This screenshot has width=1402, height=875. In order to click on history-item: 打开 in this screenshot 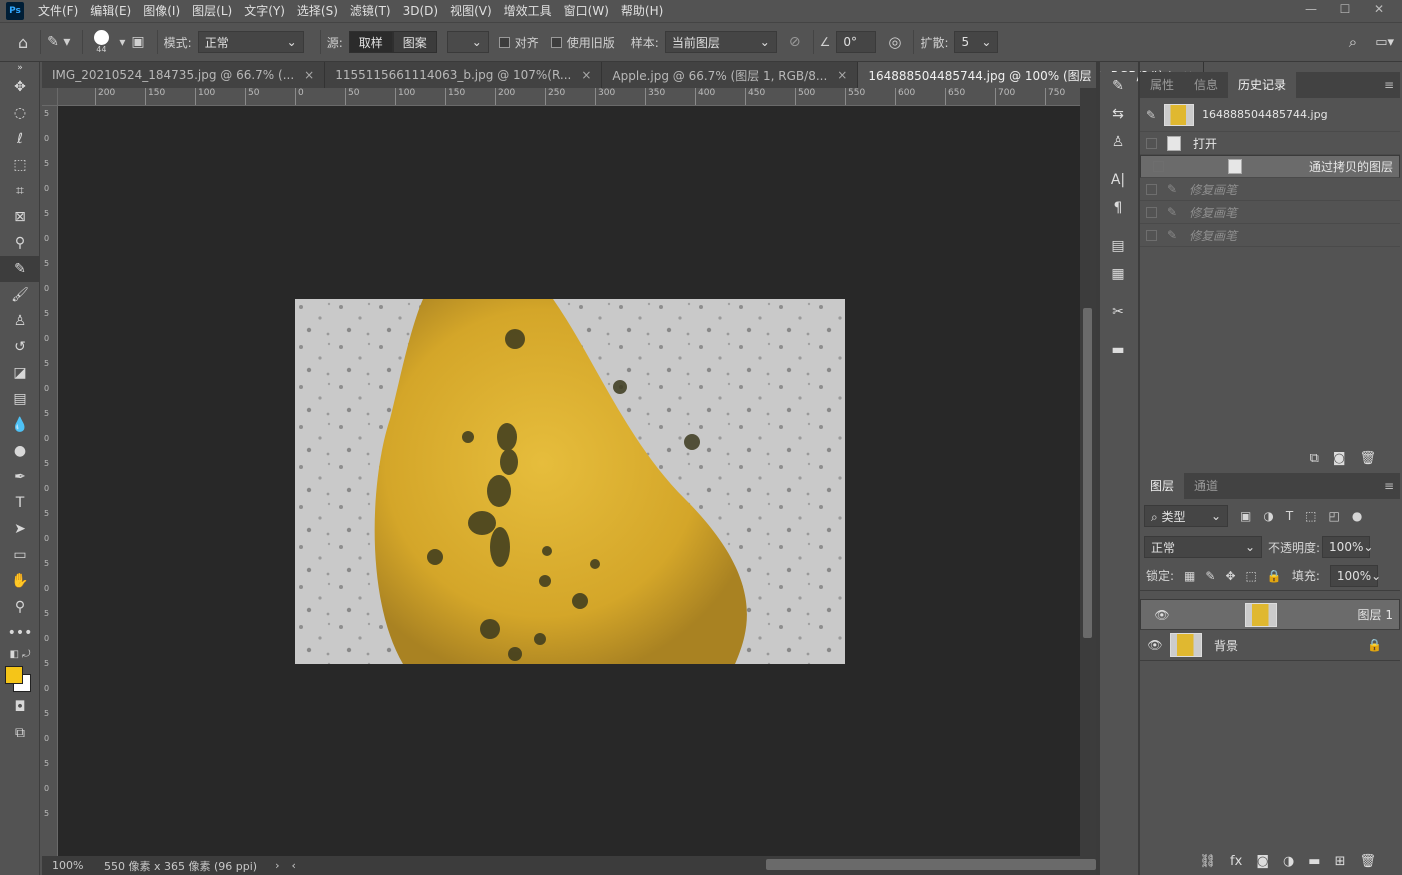, I will do `click(1270, 143)`.